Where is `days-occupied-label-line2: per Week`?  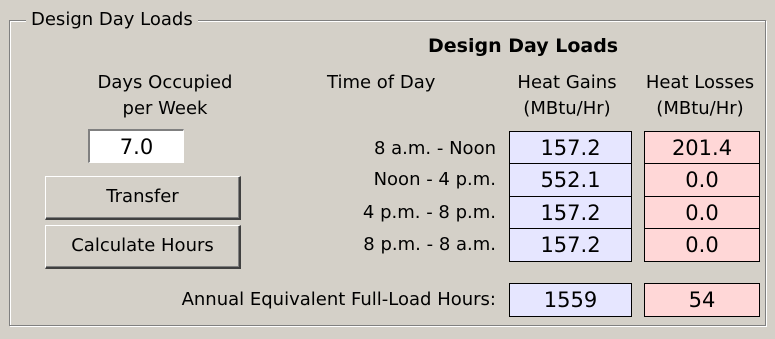 days-occupied-label-line2: per Week is located at coordinates (165, 108).